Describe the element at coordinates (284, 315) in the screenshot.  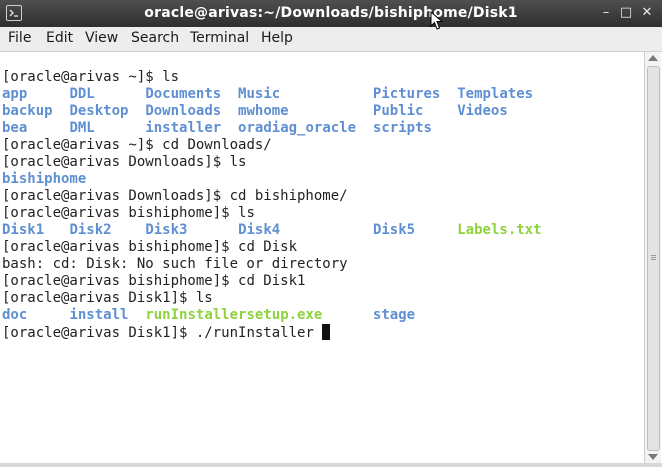
I see `listing-executable: setup.exe` at that location.